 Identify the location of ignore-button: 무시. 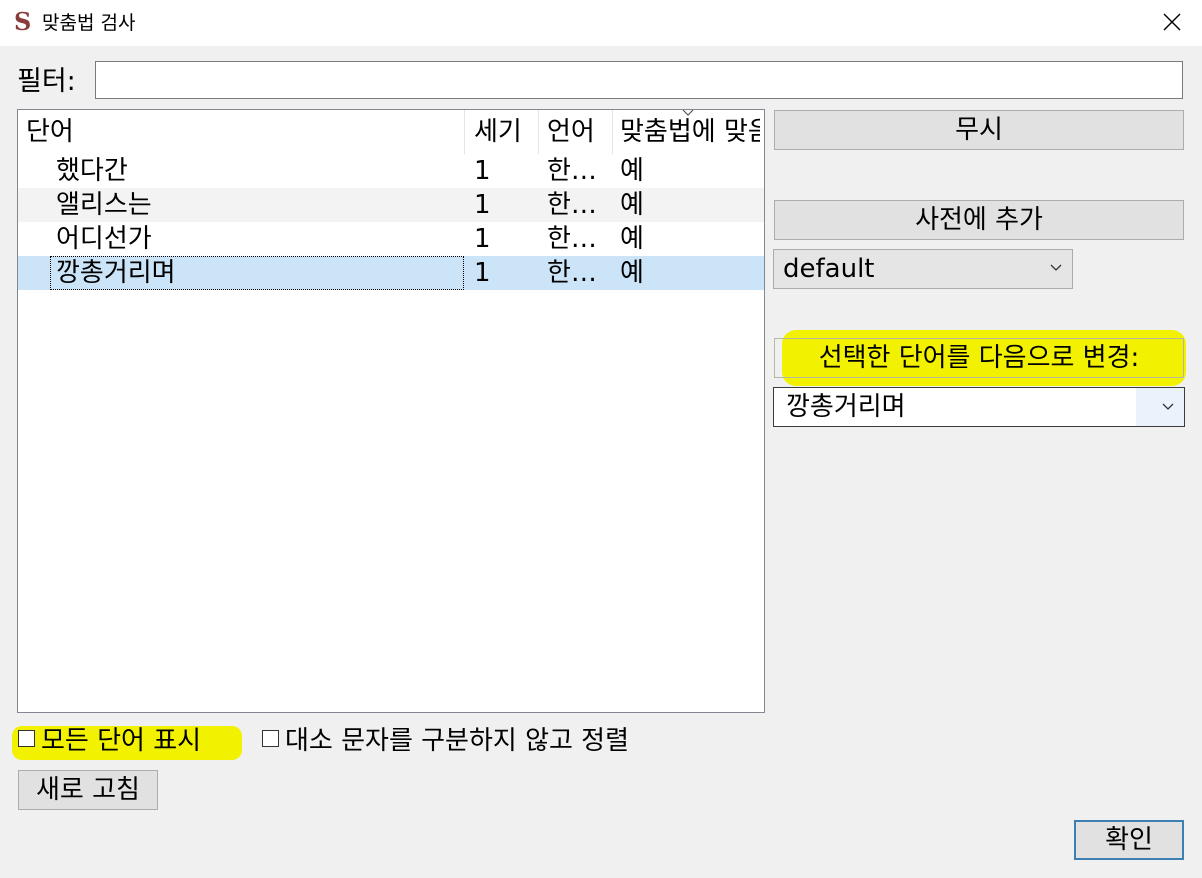
(979, 130).